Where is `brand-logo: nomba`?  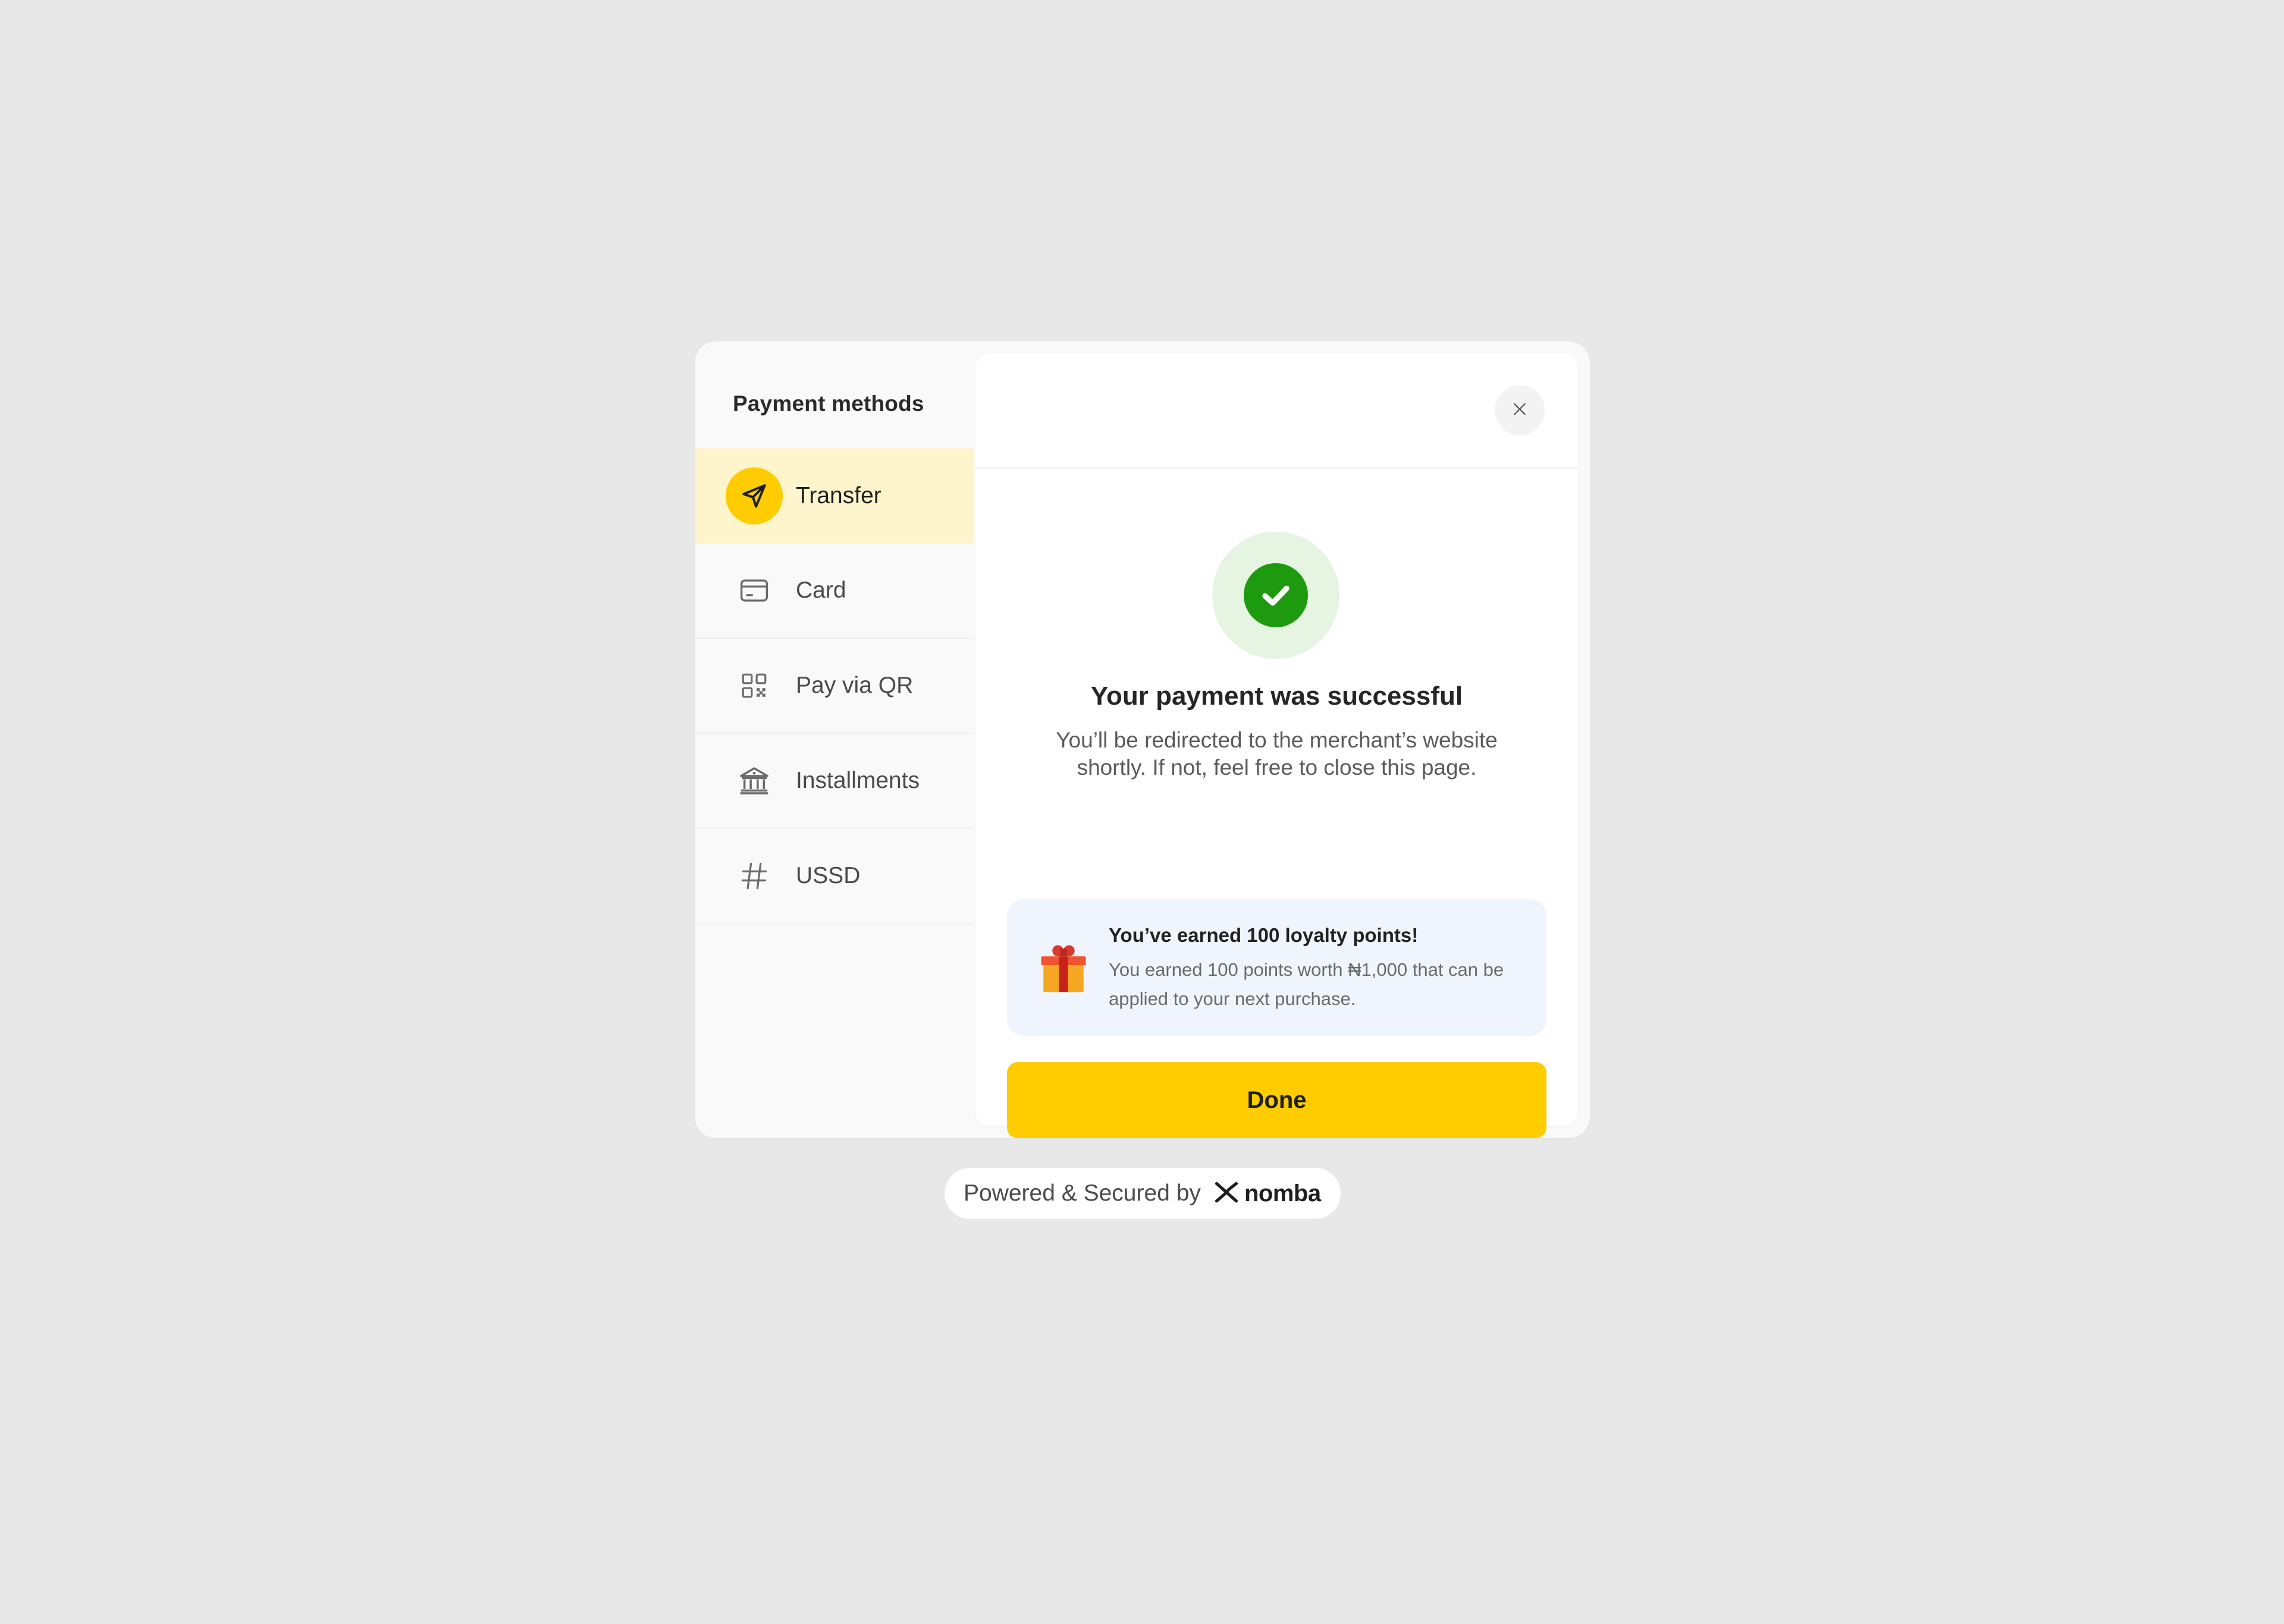 brand-logo: nomba is located at coordinates (1267, 1193).